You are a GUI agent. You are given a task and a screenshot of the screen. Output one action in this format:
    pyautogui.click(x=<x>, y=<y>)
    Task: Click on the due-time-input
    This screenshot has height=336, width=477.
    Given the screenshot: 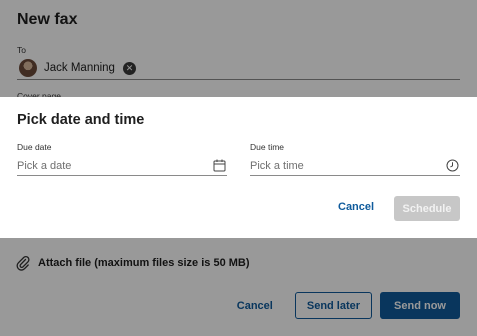 What is the action you would take?
    pyautogui.click(x=348, y=165)
    